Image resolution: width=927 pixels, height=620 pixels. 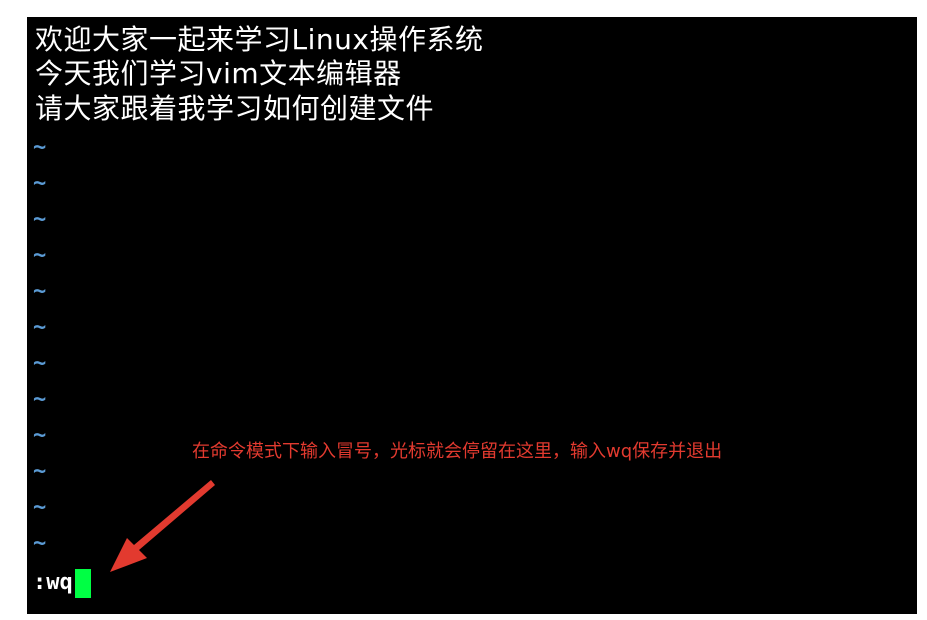 What do you see at coordinates (457, 451) in the screenshot?
I see `annotation-label: 在命令模式下输入冒号，光标就会停留在这里，输入wq保存并退出` at bounding box center [457, 451].